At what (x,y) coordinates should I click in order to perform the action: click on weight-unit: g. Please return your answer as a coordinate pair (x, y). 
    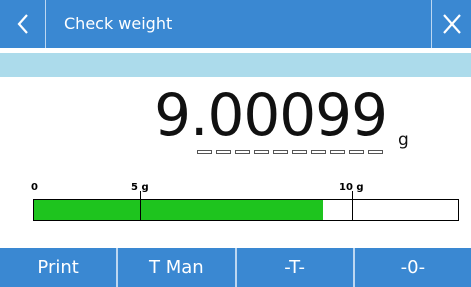
    Looking at the image, I should click on (403, 140).